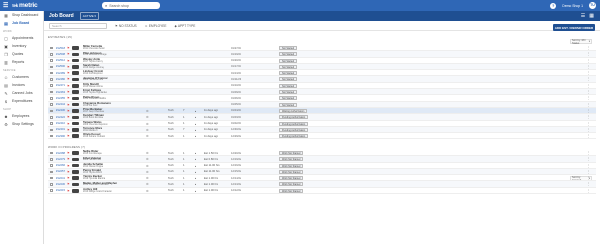 This screenshot has height=244, width=600. What do you see at coordinates (184, 26) in the screenshot?
I see `appt-type-filter-button: ◆ APPT TYPE` at bounding box center [184, 26].